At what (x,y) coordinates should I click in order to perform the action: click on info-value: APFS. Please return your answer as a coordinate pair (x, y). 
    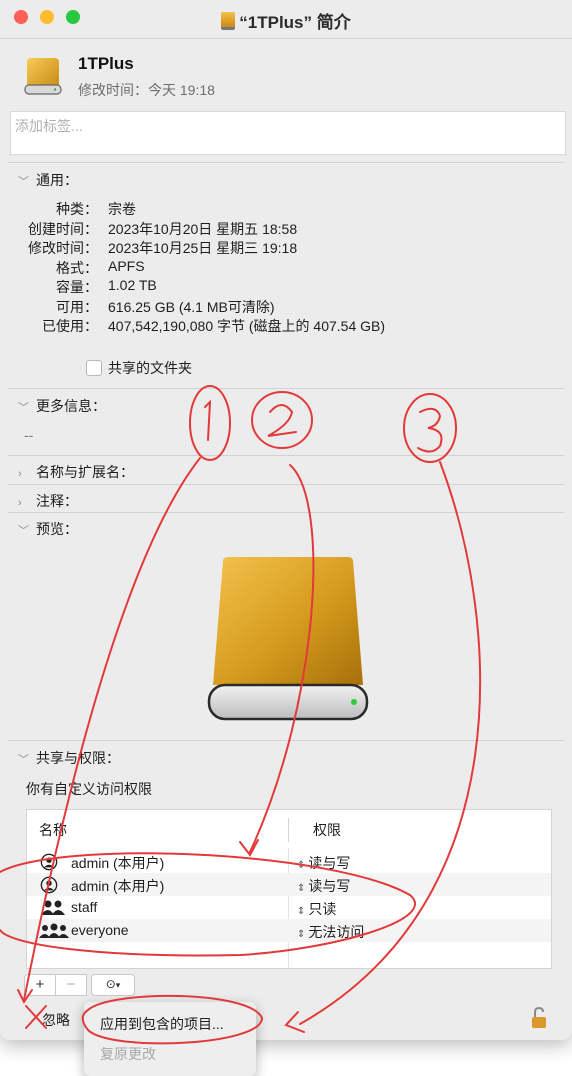
    Looking at the image, I should click on (126, 265).